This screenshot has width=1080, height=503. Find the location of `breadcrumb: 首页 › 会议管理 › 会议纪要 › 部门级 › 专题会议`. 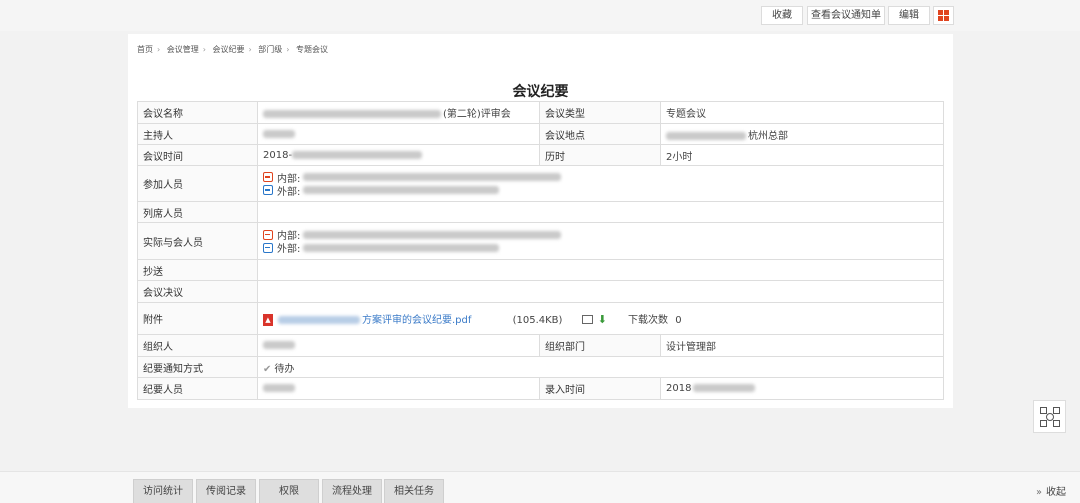

breadcrumb: 首页 › 会议管理 › 会议纪要 › 部门级 › 专题会议 is located at coordinates (232, 49).